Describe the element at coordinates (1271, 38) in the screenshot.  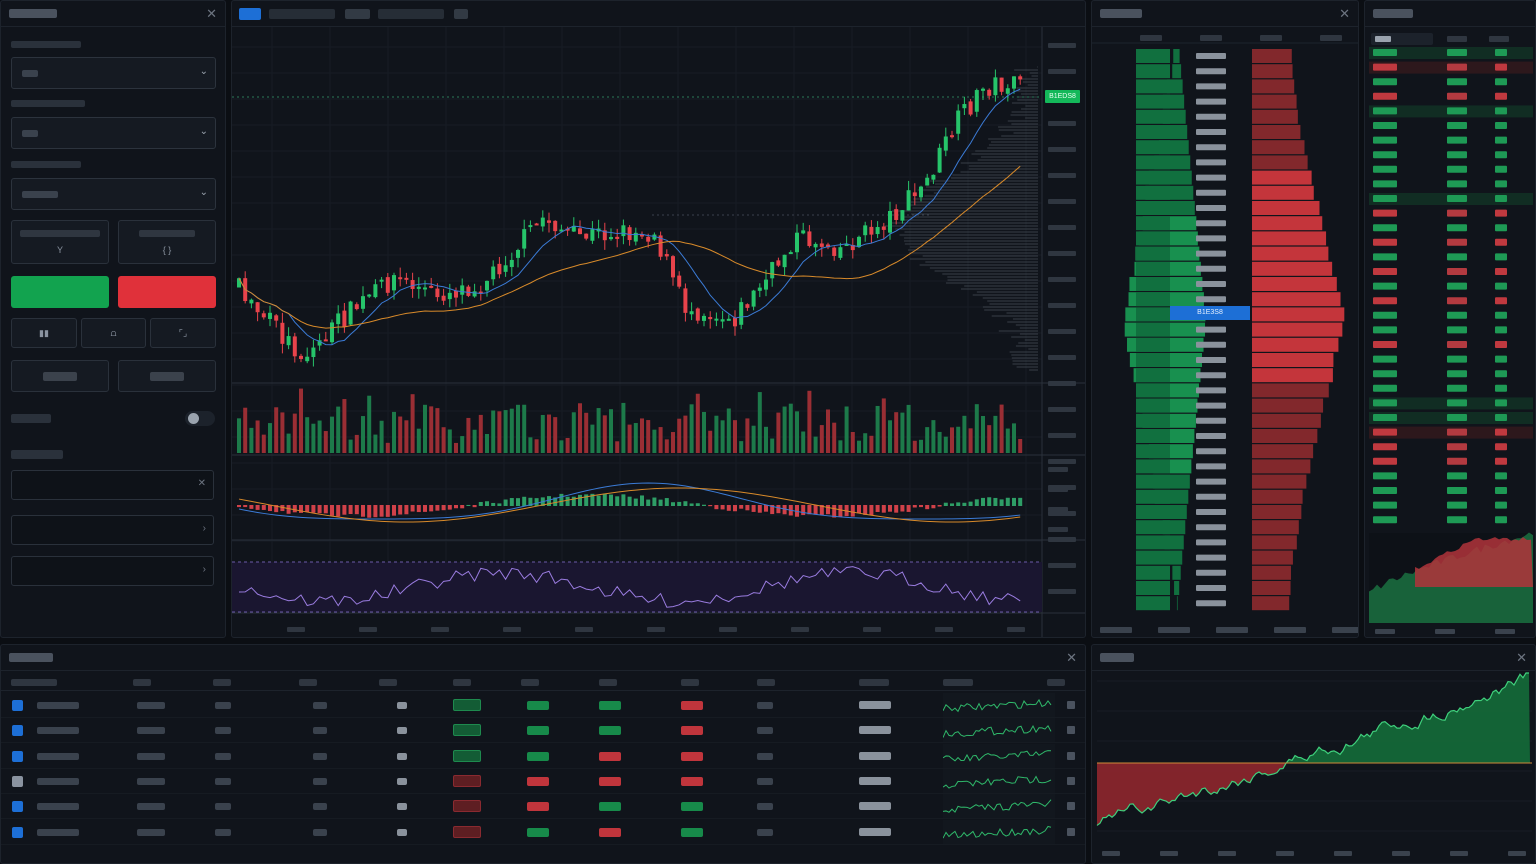
I see `book-column-header` at that location.